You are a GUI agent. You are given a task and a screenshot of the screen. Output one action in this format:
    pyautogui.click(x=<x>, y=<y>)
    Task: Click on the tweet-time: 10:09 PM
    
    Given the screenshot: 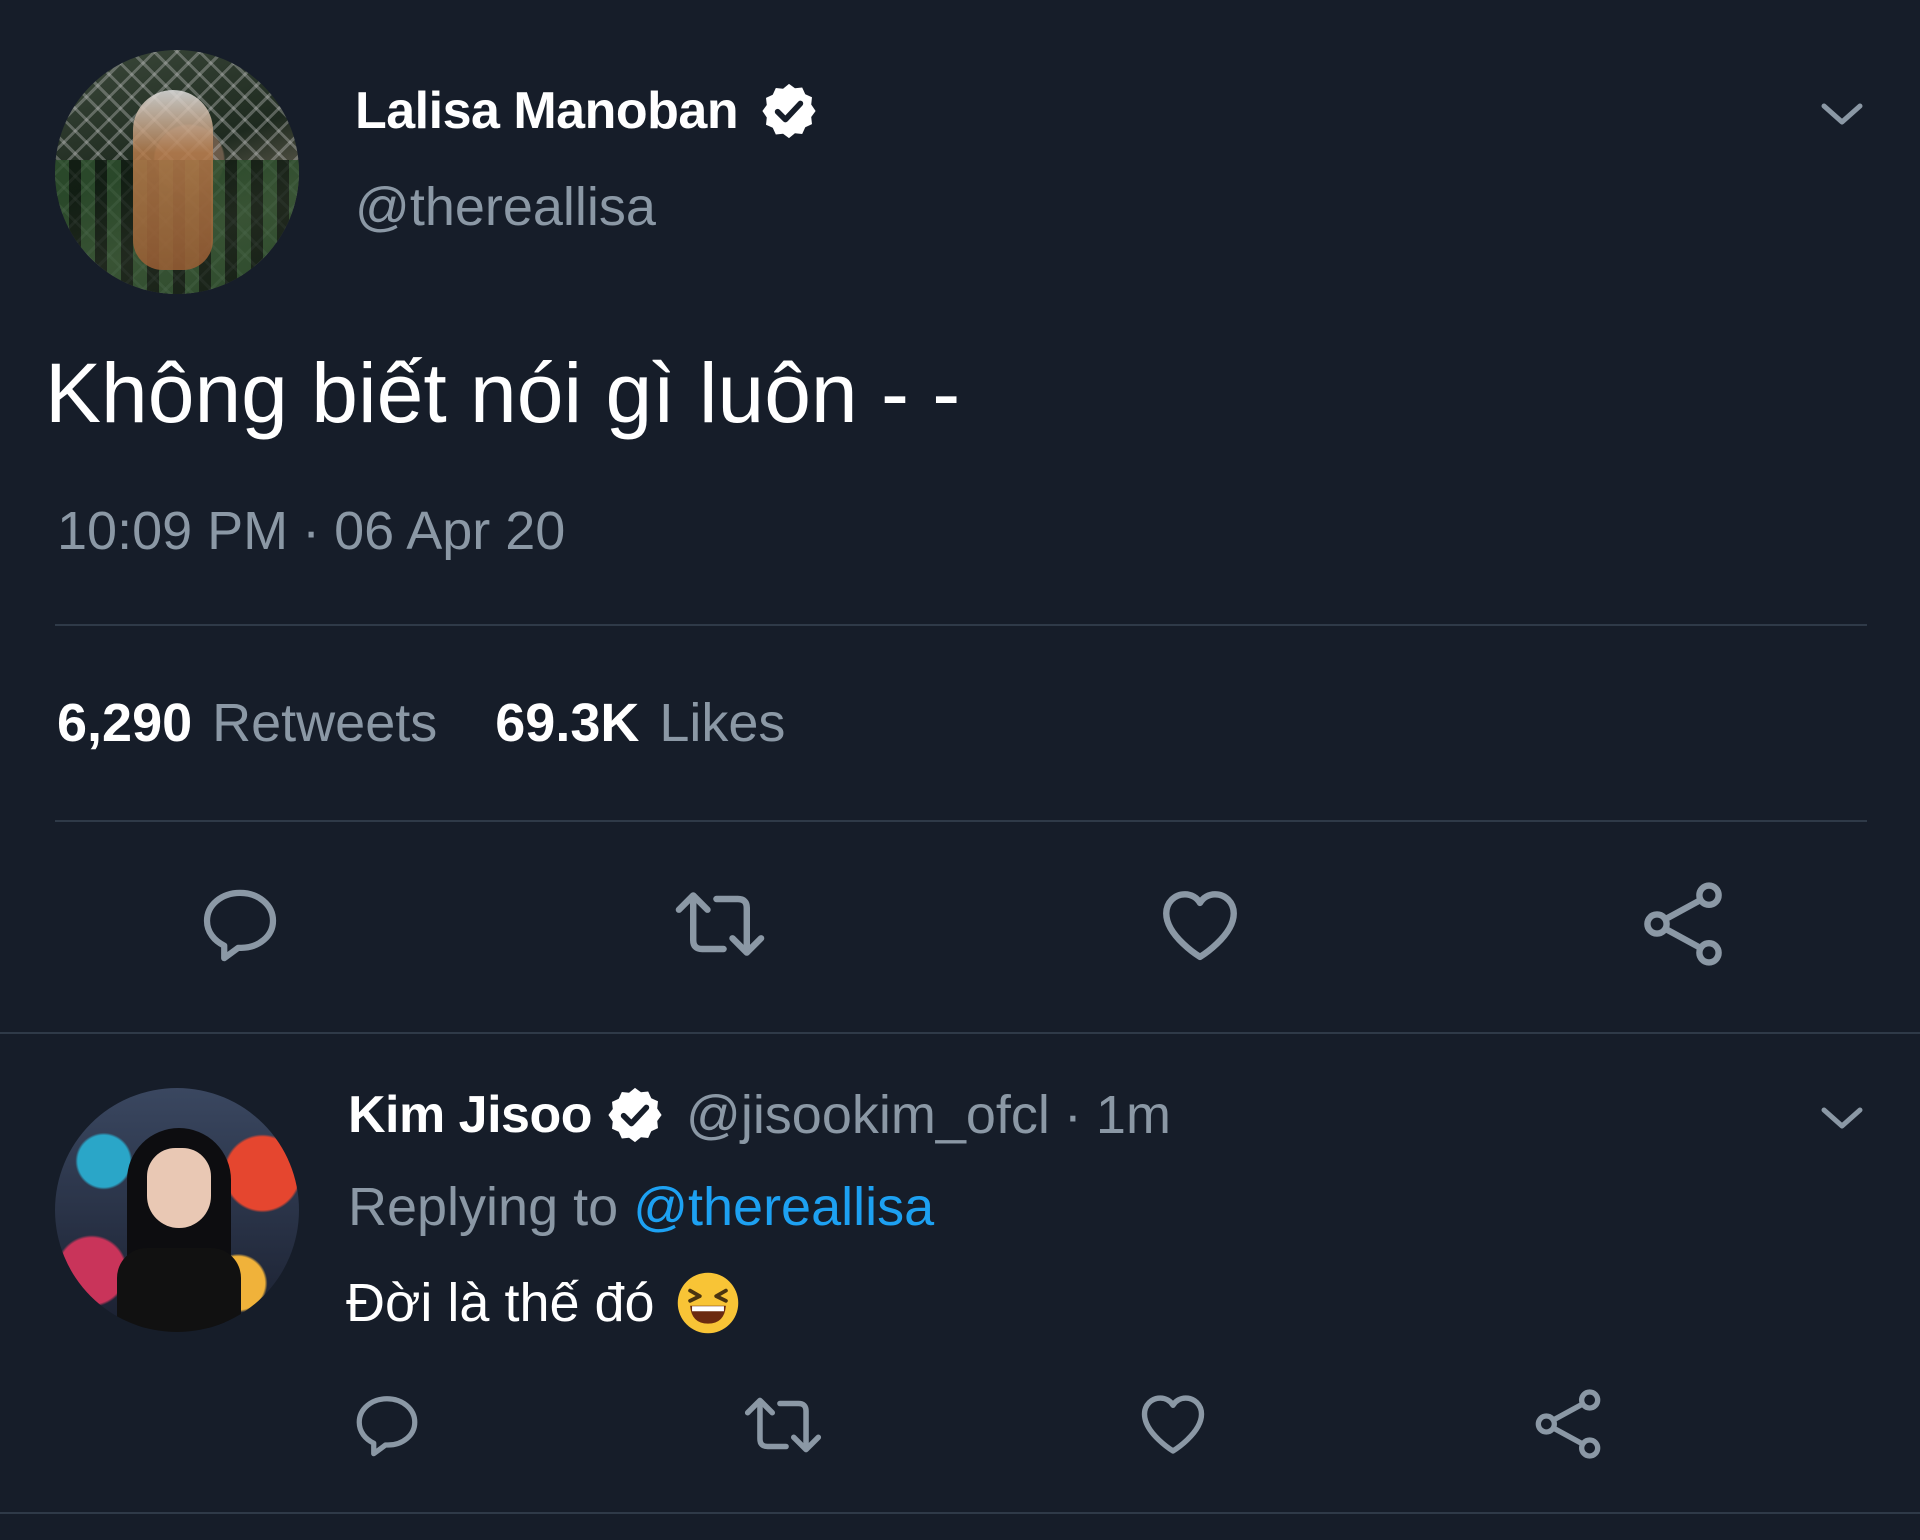 What is the action you would take?
    pyautogui.click(x=173, y=531)
    